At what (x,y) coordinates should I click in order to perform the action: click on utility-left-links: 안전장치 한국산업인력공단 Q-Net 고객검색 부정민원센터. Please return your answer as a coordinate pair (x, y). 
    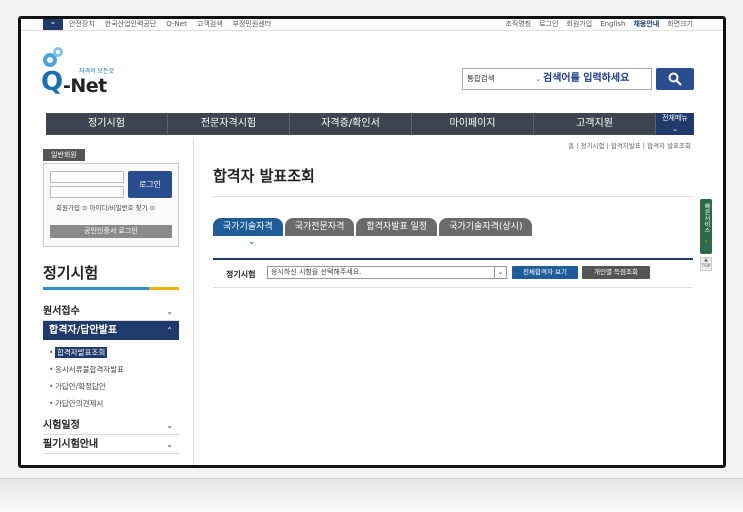
    Looking at the image, I should click on (170, 24).